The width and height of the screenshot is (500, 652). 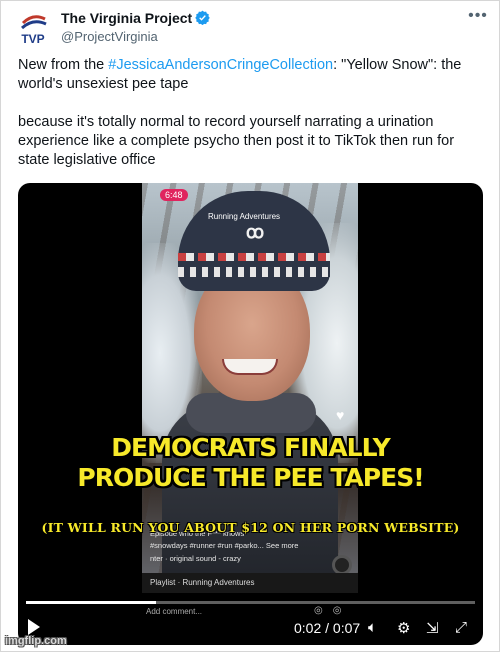 I want to click on meme-line-1: DEMOCRATS FINALLY, so click(x=250, y=447).